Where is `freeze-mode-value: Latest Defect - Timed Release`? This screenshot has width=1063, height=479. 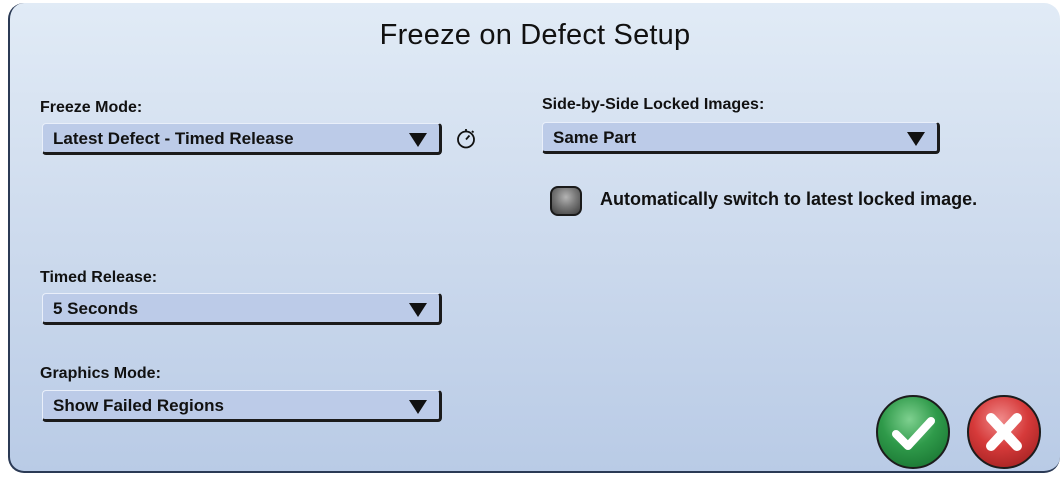
freeze-mode-value: Latest Defect - Timed Release is located at coordinates (173, 138).